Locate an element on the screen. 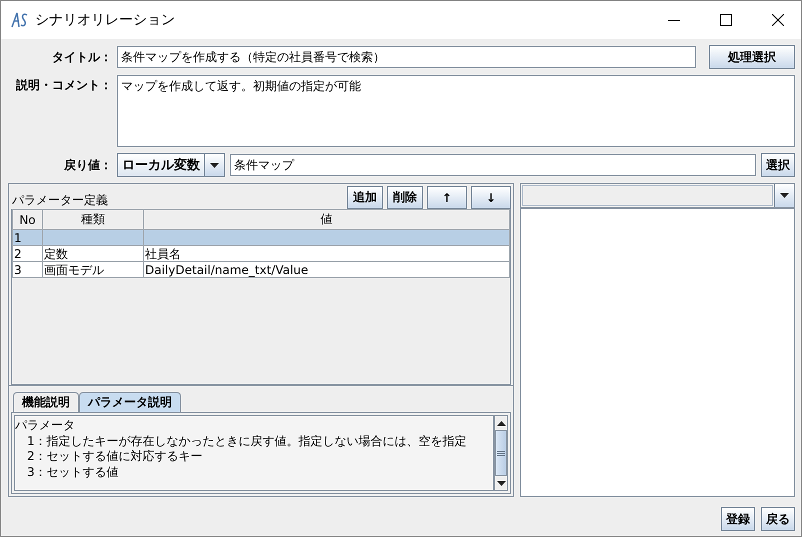  title-field: 条件マップを作成する（特定の社員番号で検索） is located at coordinates (406, 57).